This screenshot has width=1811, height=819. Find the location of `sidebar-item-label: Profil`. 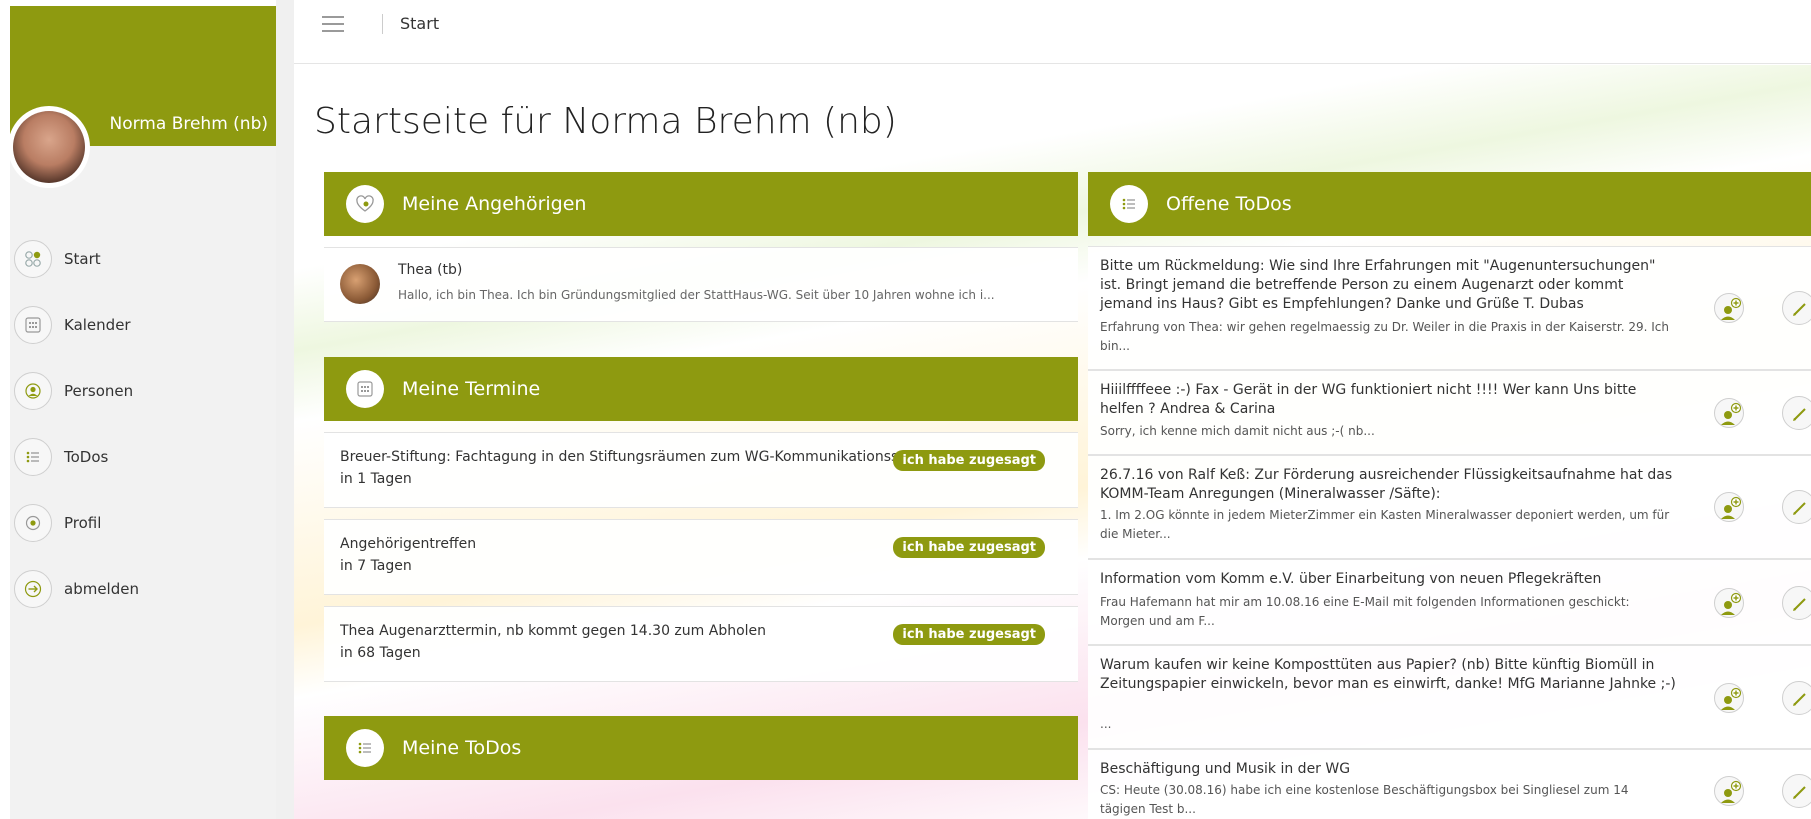

sidebar-item-label: Profil is located at coordinates (83, 523).